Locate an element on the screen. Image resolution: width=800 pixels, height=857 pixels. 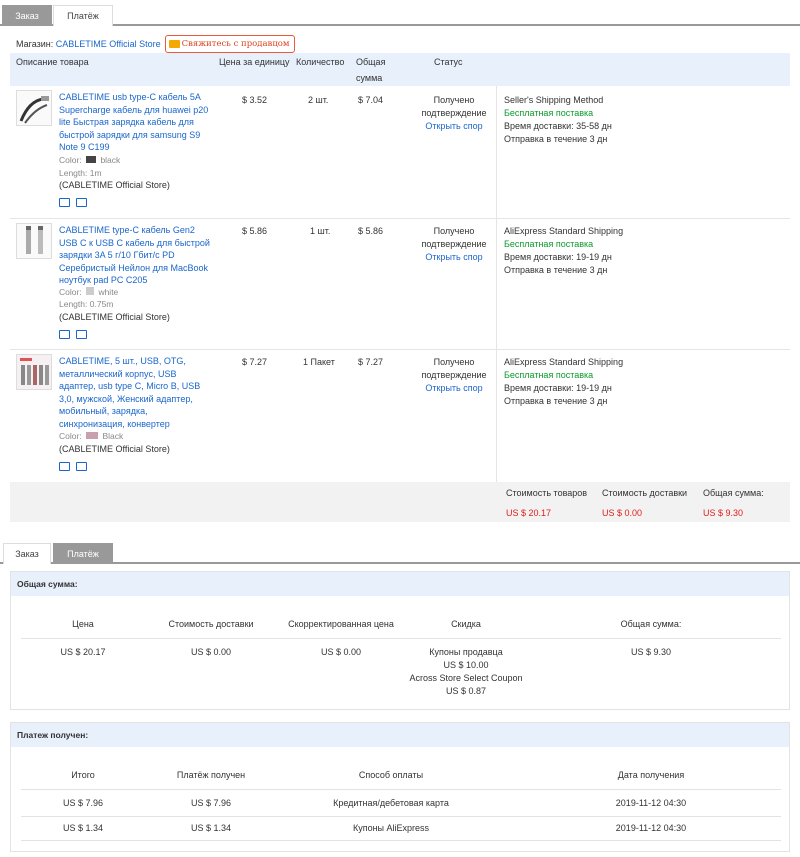
color-swatch-icon is located at coordinates (90, 291).